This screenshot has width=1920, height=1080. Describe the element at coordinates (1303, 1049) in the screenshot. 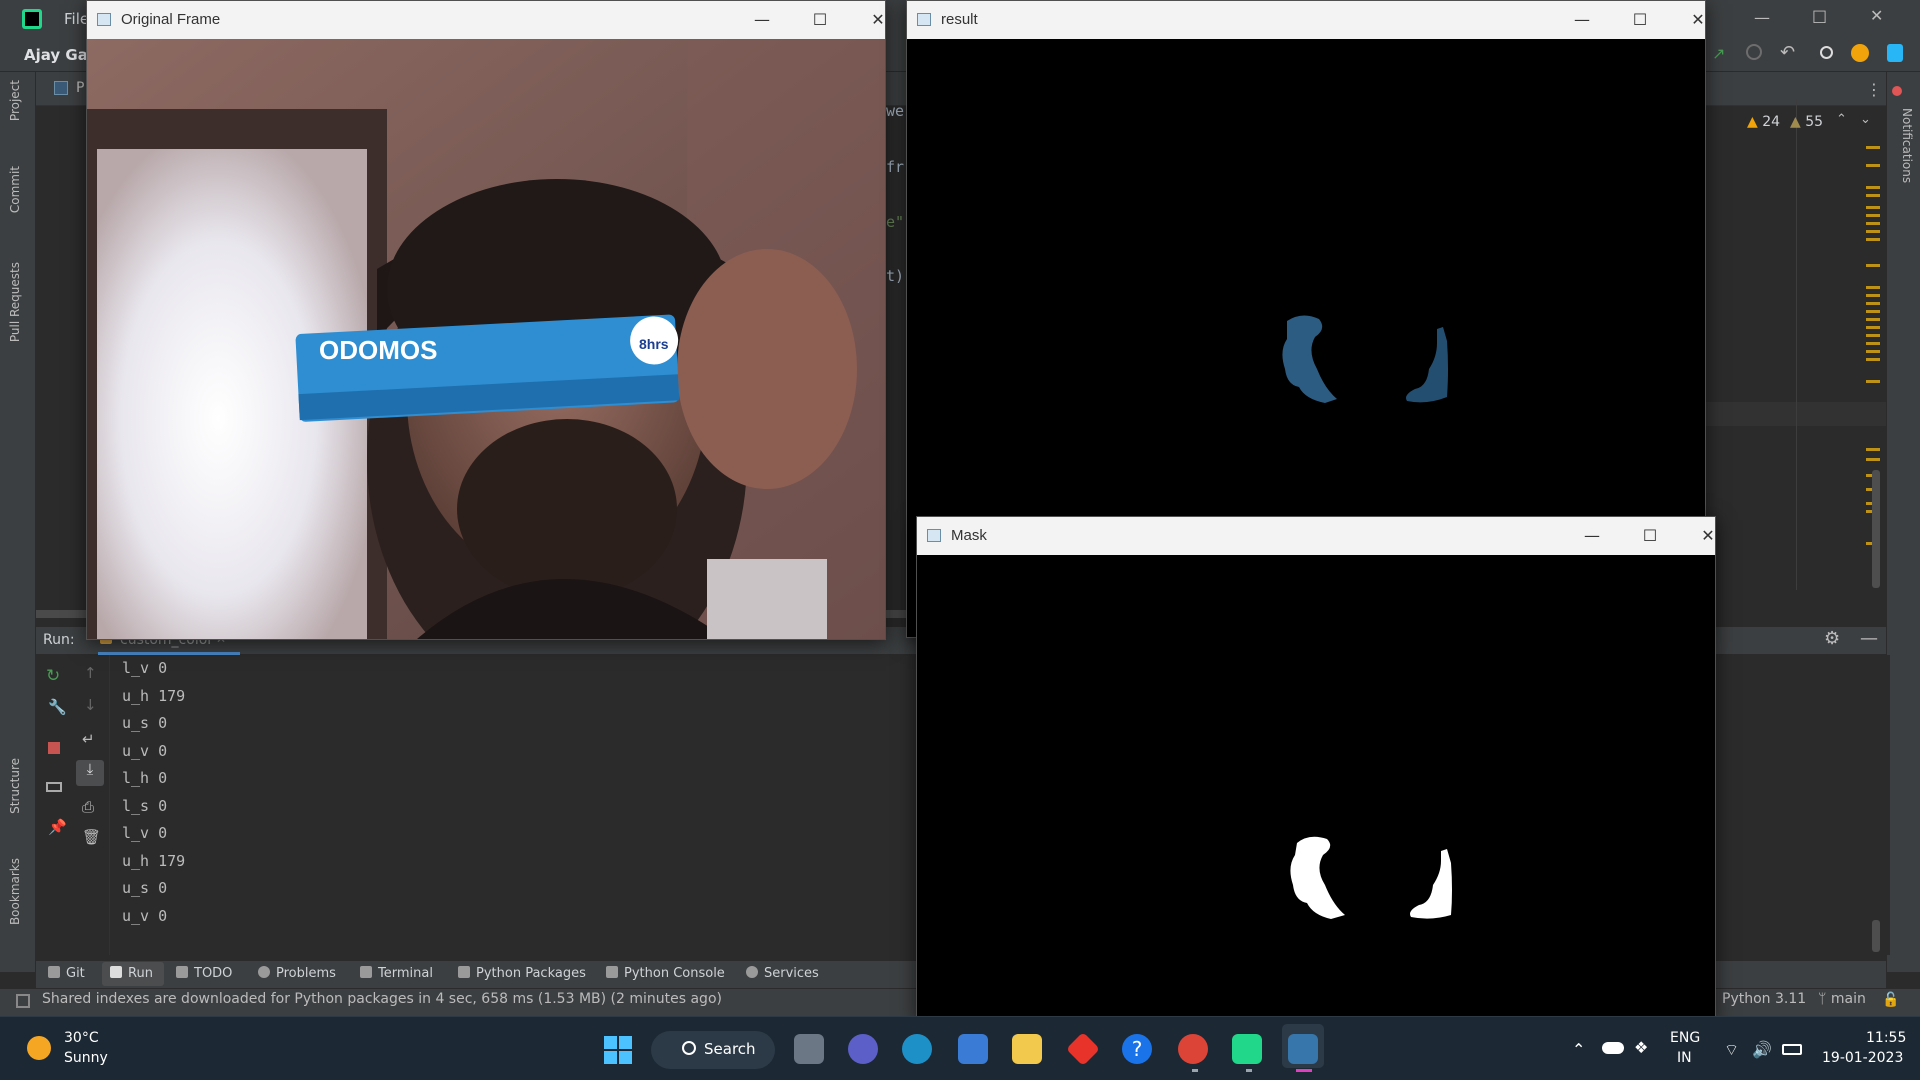

I see `python-taskbar-icon` at that location.